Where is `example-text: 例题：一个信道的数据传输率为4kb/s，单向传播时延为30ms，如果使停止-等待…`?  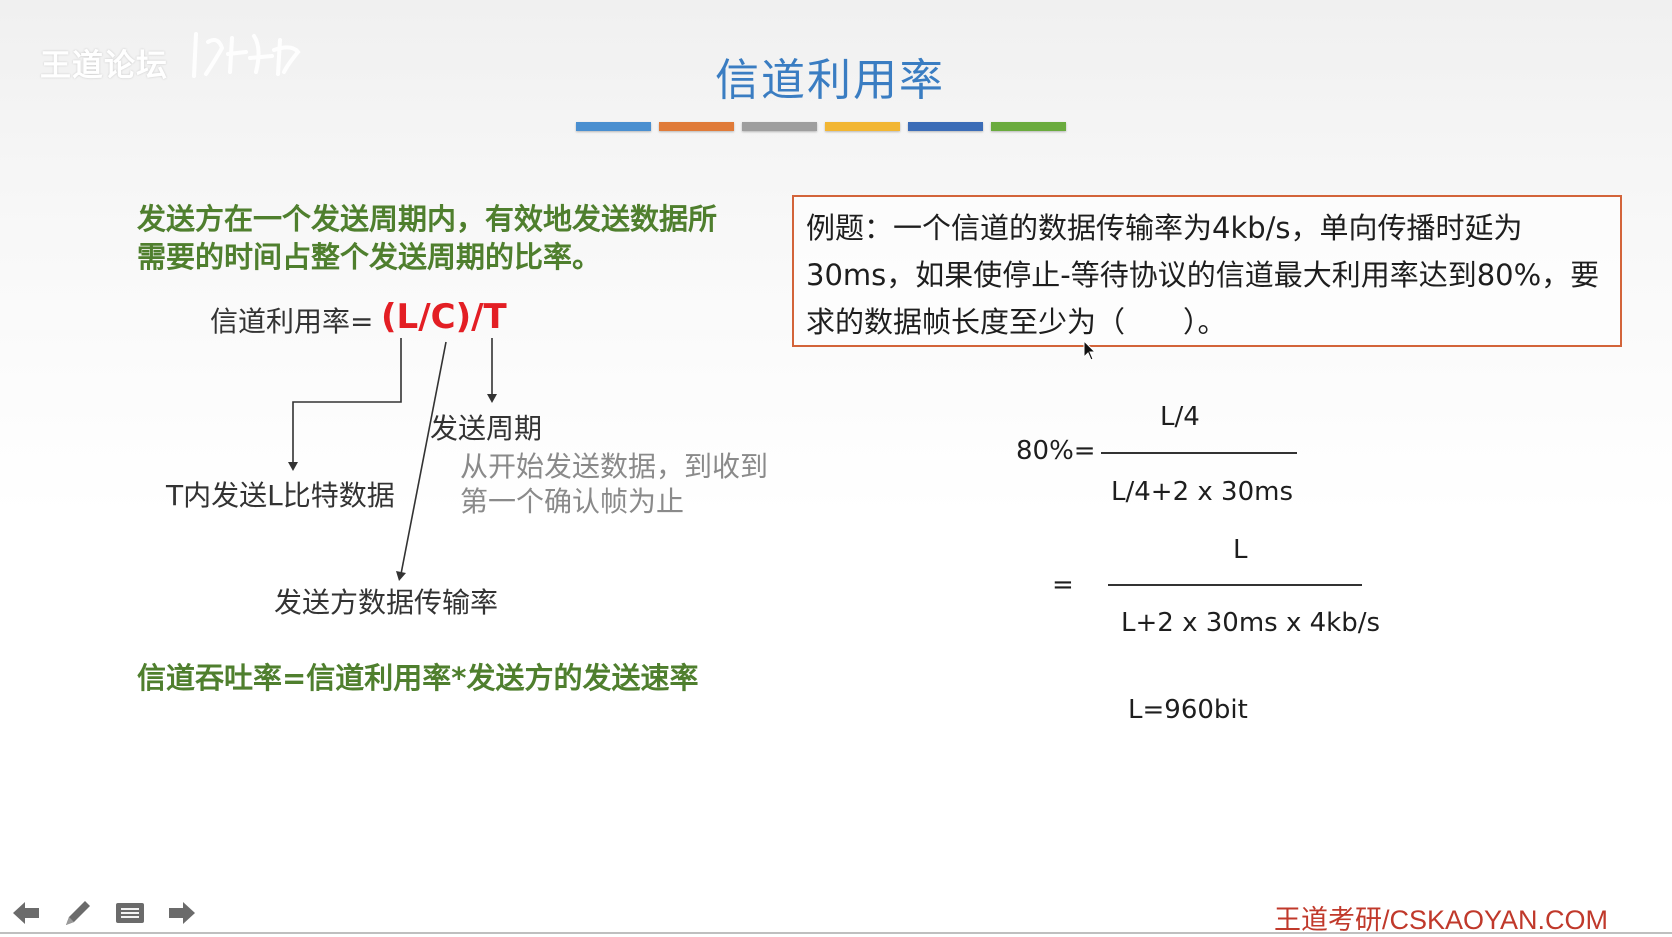
example-text: 例题：一个信道的数据传输率为4kb/s，单向传播时延为30ms，如果使停止-等待… is located at coordinates (1203, 275).